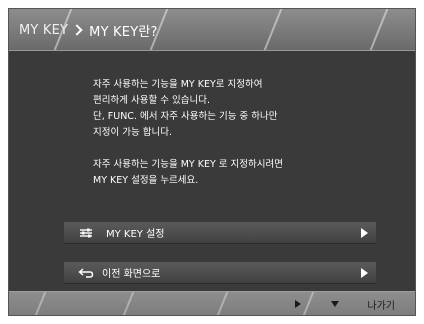 The image size is (424, 324). What do you see at coordinates (212, 303) in the screenshot?
I see `footer-bar: 나가기` at bounding box center [212, 303].